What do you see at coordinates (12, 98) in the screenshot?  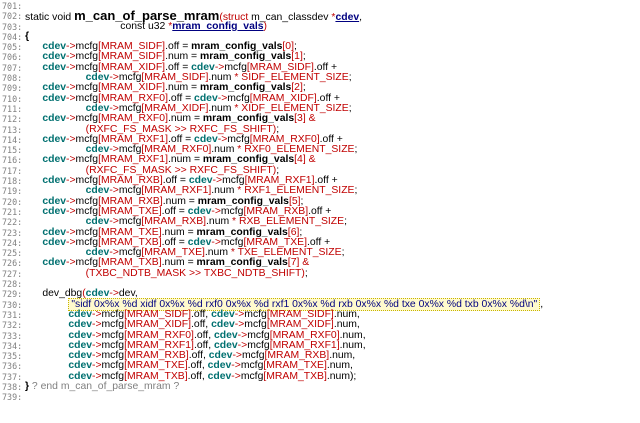 I see `line-number: 710:` at bounding box center [12, 98].